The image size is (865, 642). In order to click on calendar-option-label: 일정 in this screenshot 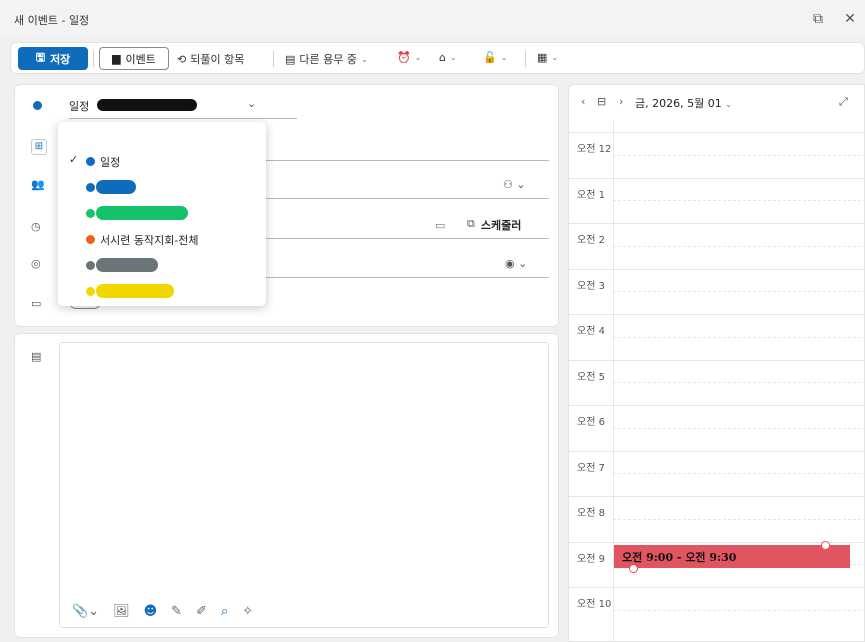, I will do `click(110, 162)`.